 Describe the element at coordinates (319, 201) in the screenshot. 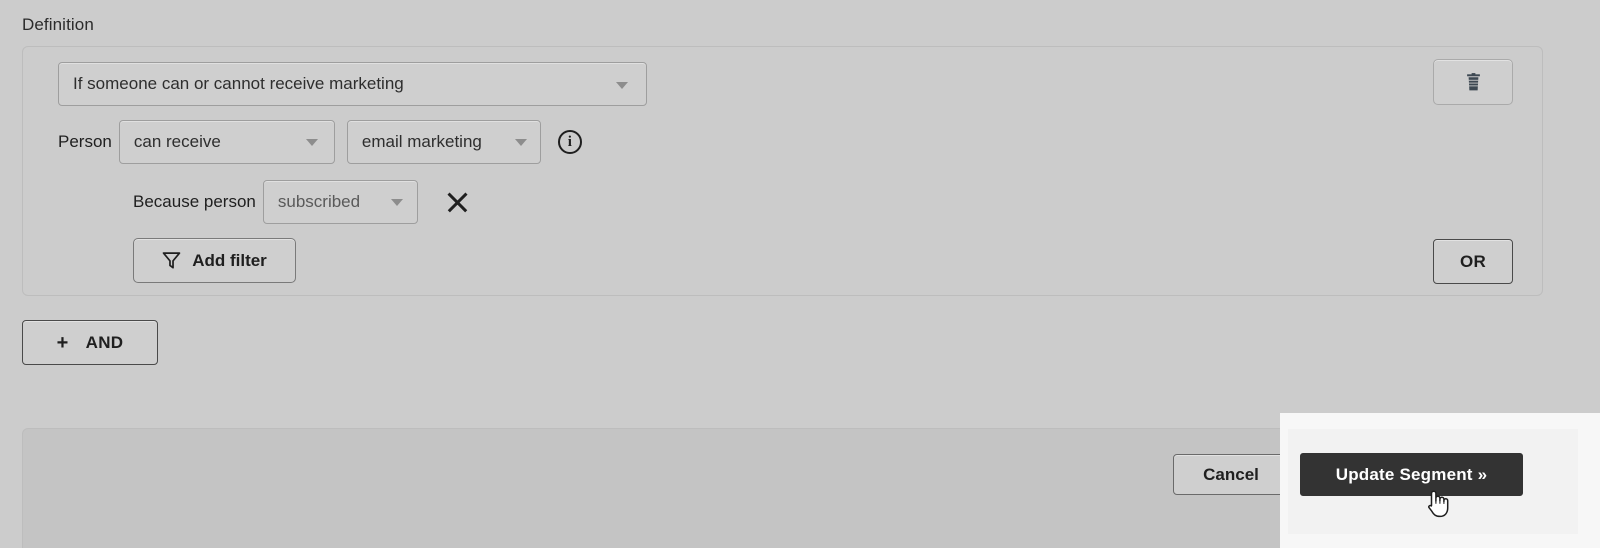

I see `because-reason-value: subscribed` at that location.